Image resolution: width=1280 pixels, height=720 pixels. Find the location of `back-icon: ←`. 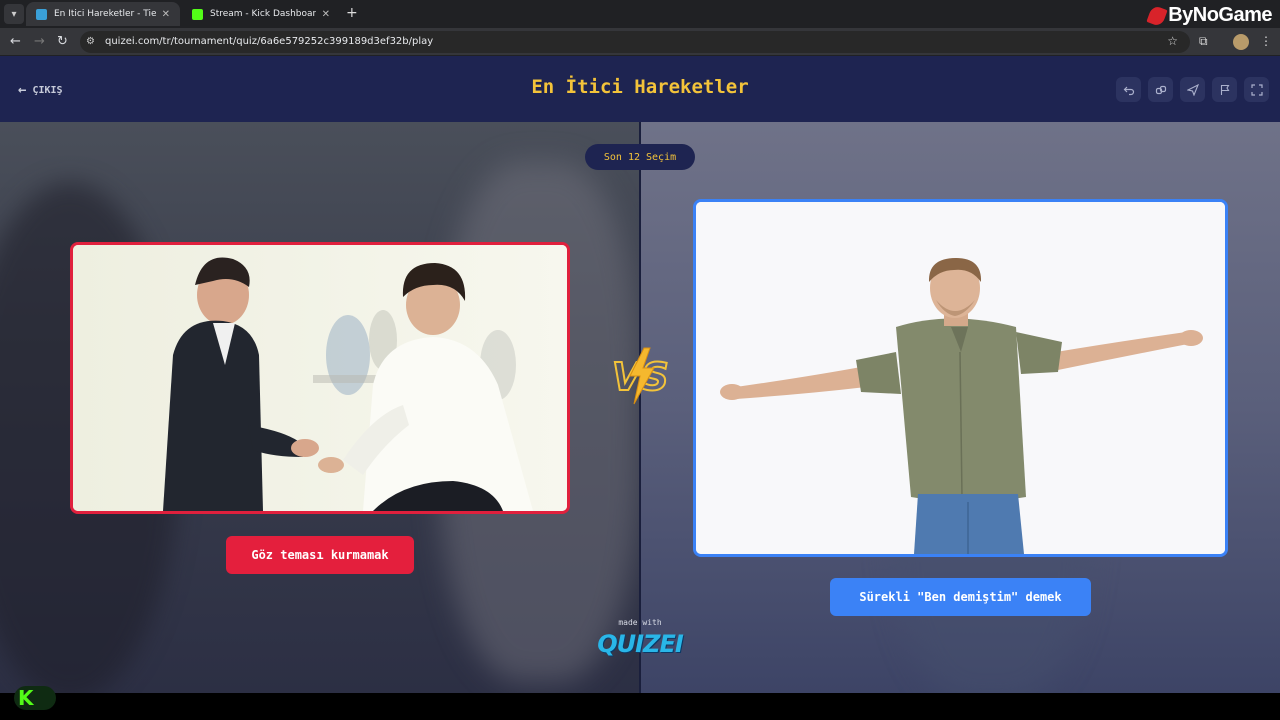

back-icon: ← is located at coordinates (15, 42).